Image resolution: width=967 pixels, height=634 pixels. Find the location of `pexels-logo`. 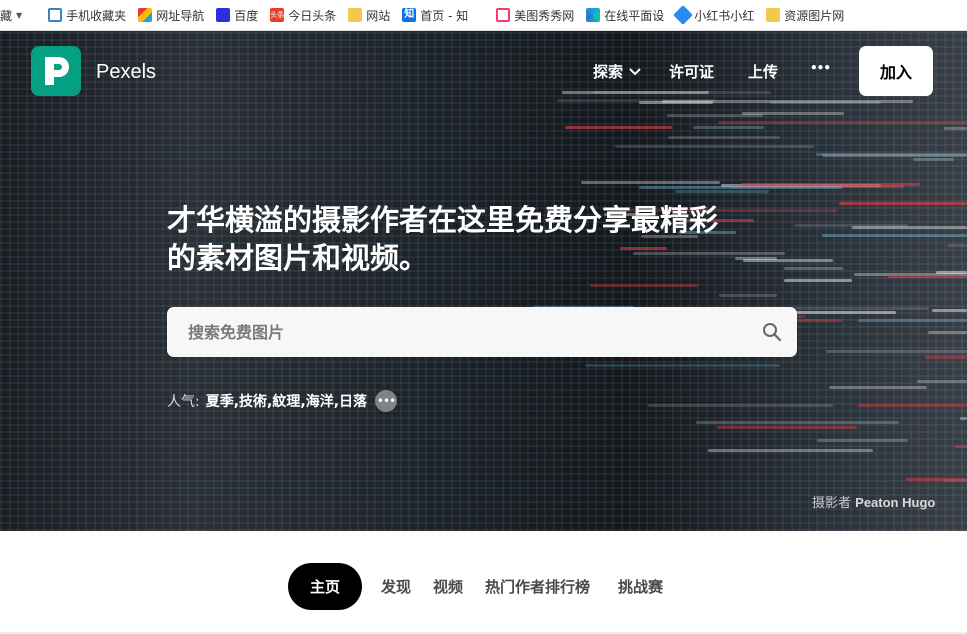

pexels-logo is located at coordinates (56, 71).